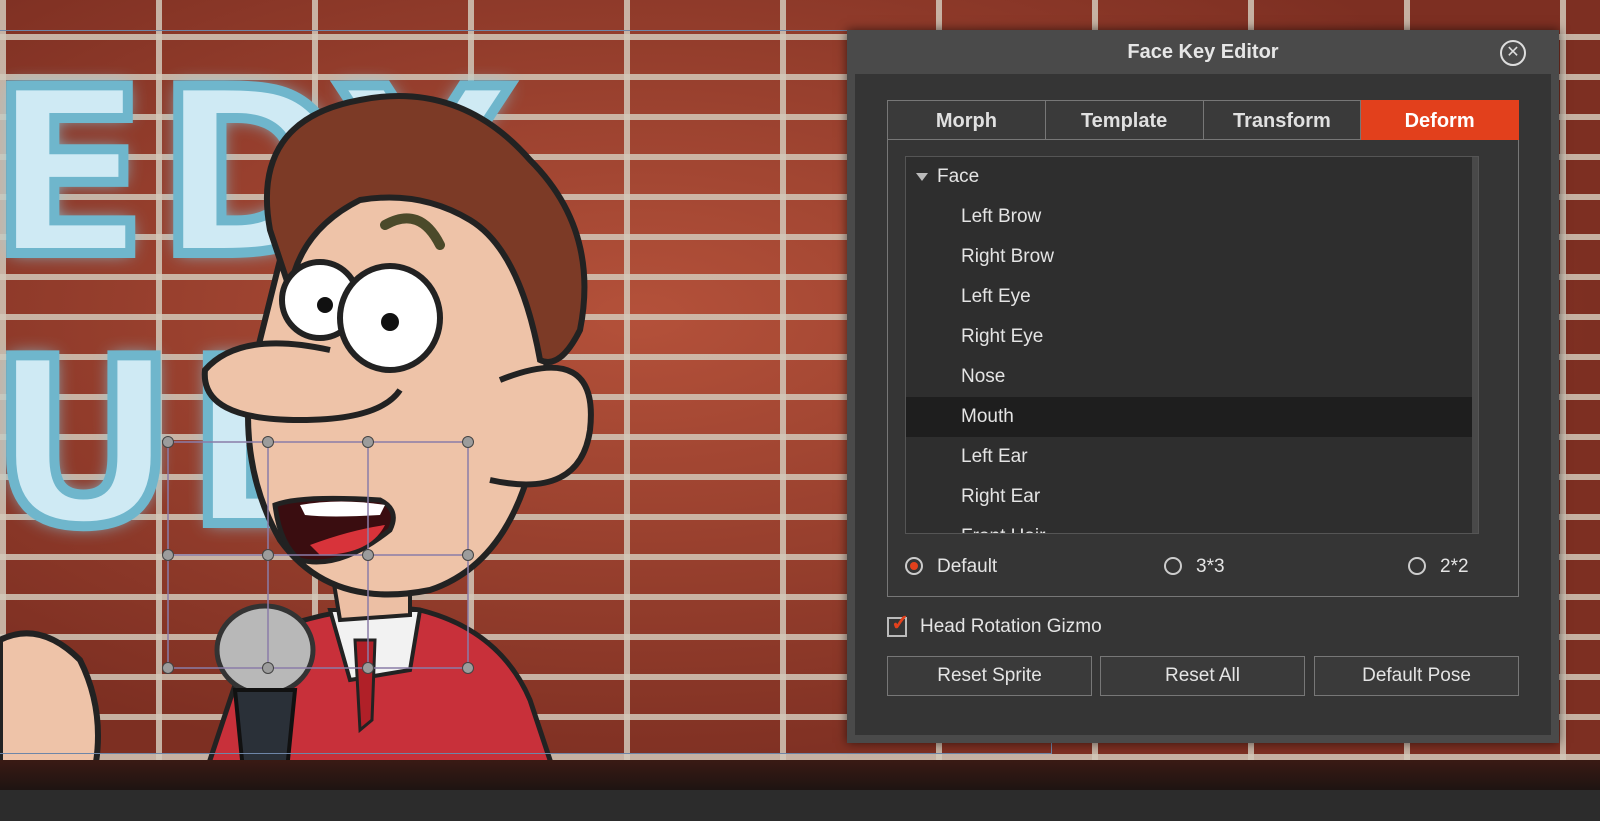  What do you see at coordinates (1189, 417) in the screenshot?
I see `tree-item-mouth: Mouth` at bounding box center [1189, 417].